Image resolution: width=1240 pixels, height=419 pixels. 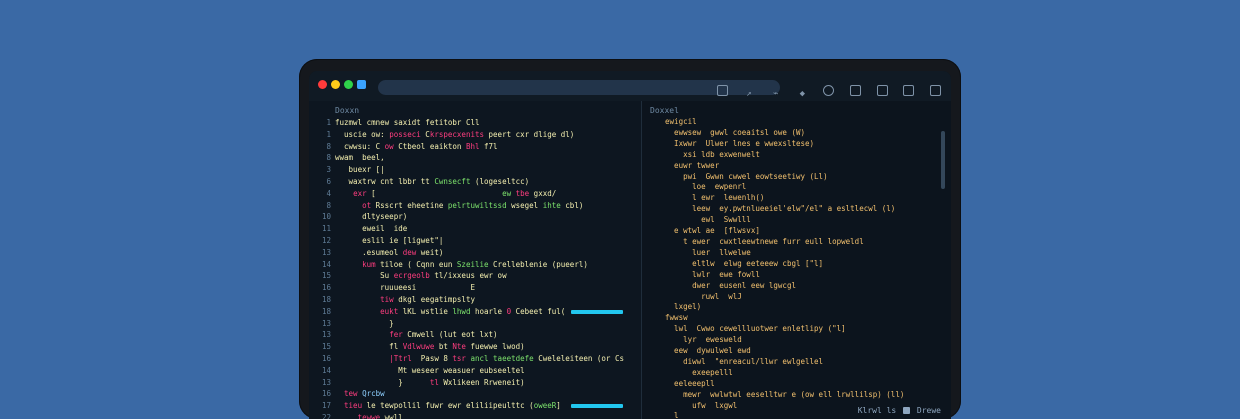 What do you see at coordinates (405, 288) in the screenshot?
I see `code-token: ruuueesi E` at bounding box center [405, 288].